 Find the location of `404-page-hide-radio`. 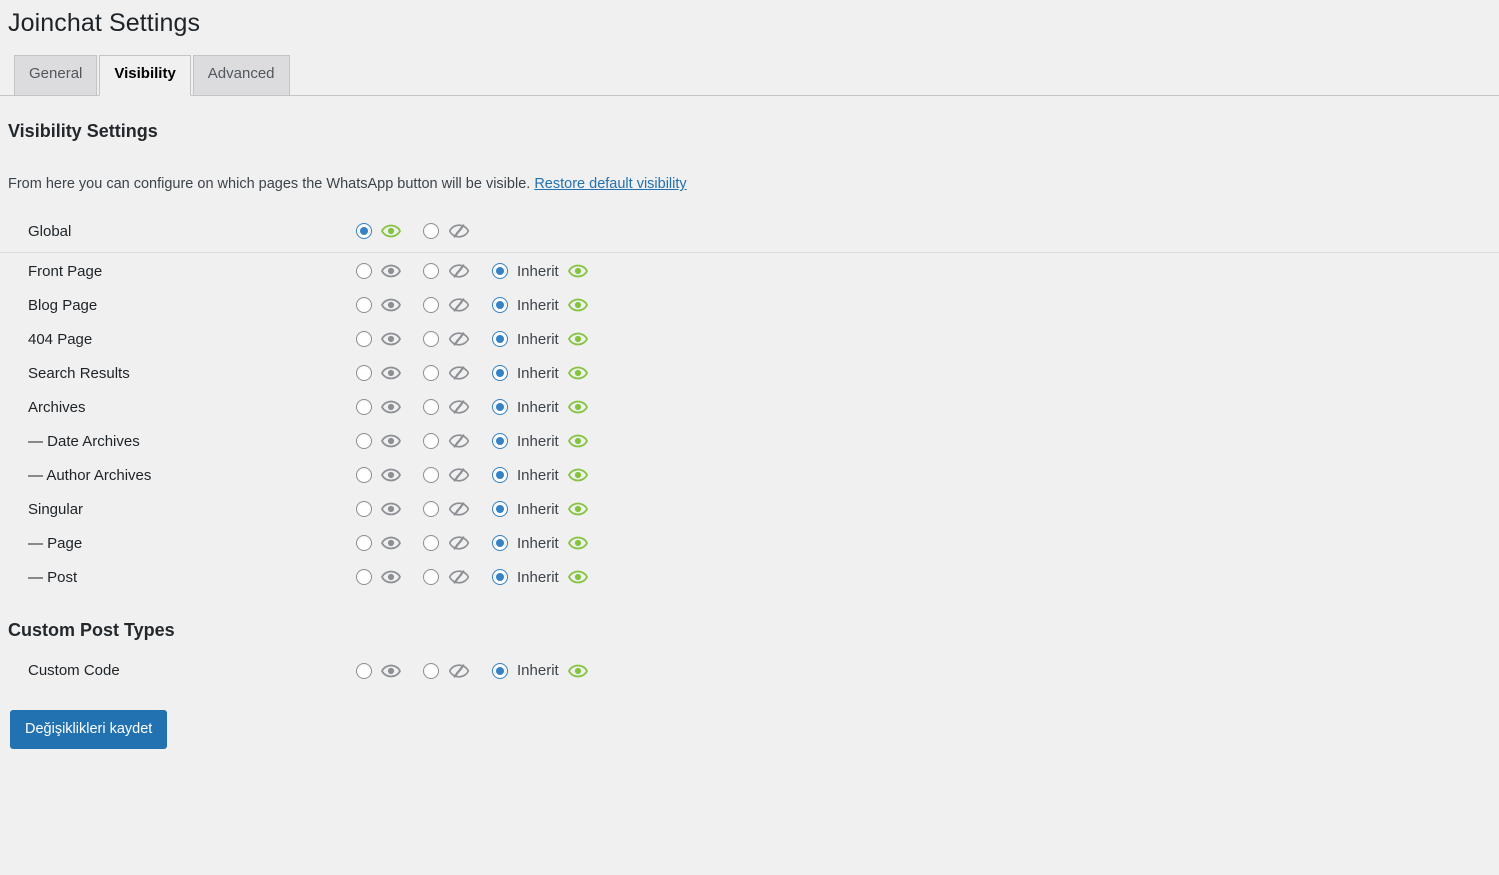

404-page-hide-radio is located at coordinates (431, 339).